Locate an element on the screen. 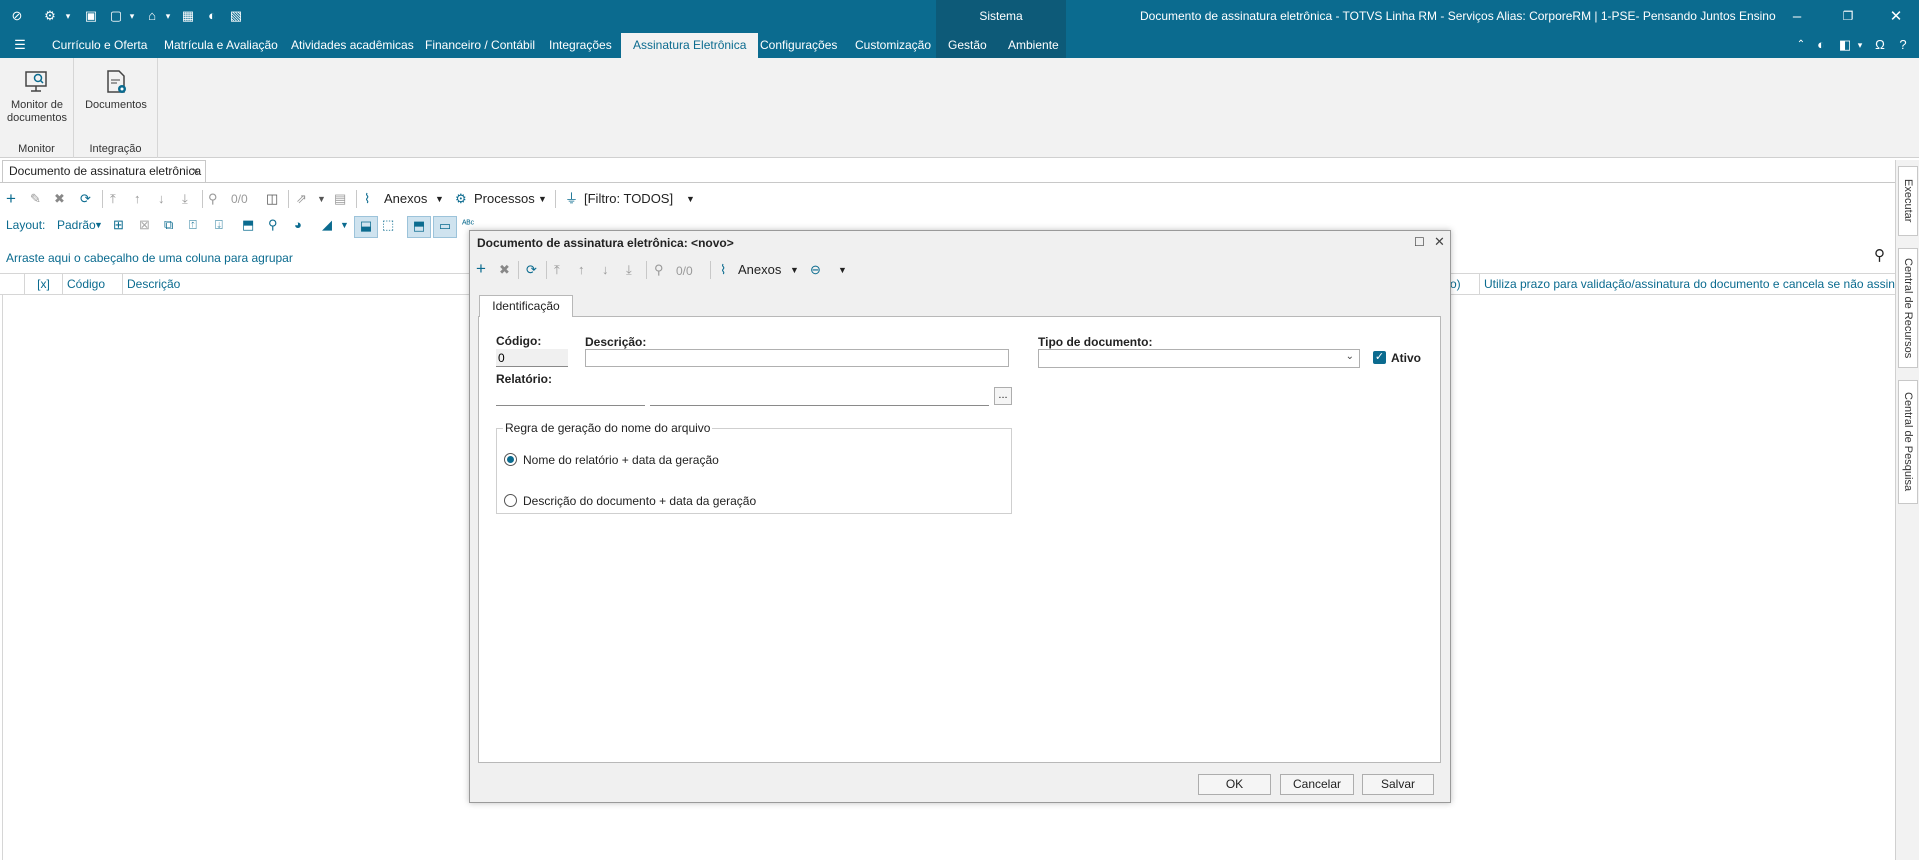 This screenshot has height=860, width=1919. collapse-icon: ⊠ is located at coordinates (144, 225).